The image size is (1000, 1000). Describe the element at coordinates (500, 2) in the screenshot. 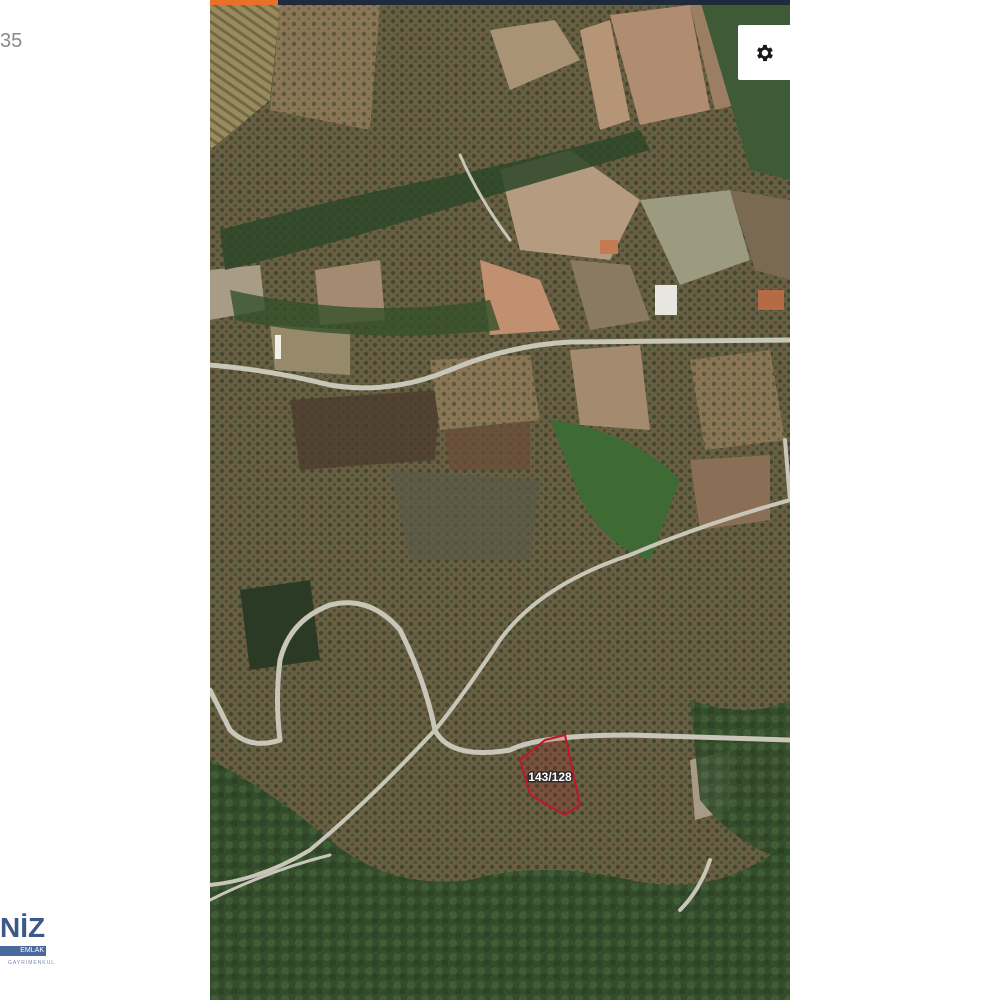

I see `map-top-bar` at that location.